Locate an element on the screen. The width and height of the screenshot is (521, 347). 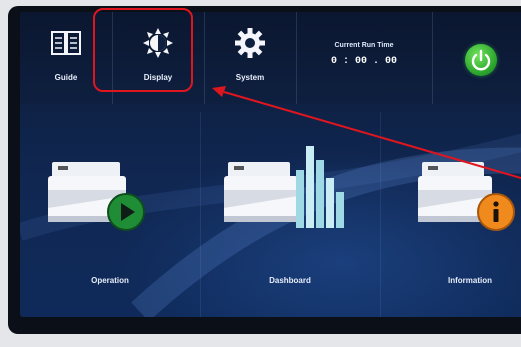
run-time-value: 0 : 00 . 00 is located at coordinates (363, 61).